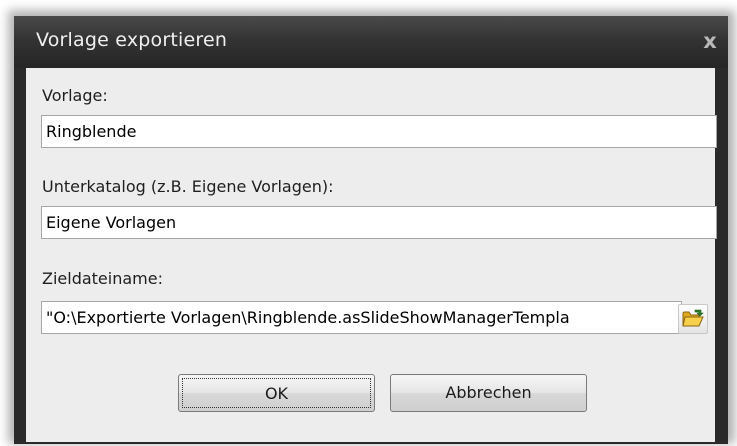  I want to click on ok-button: OK, so click(276, 393).